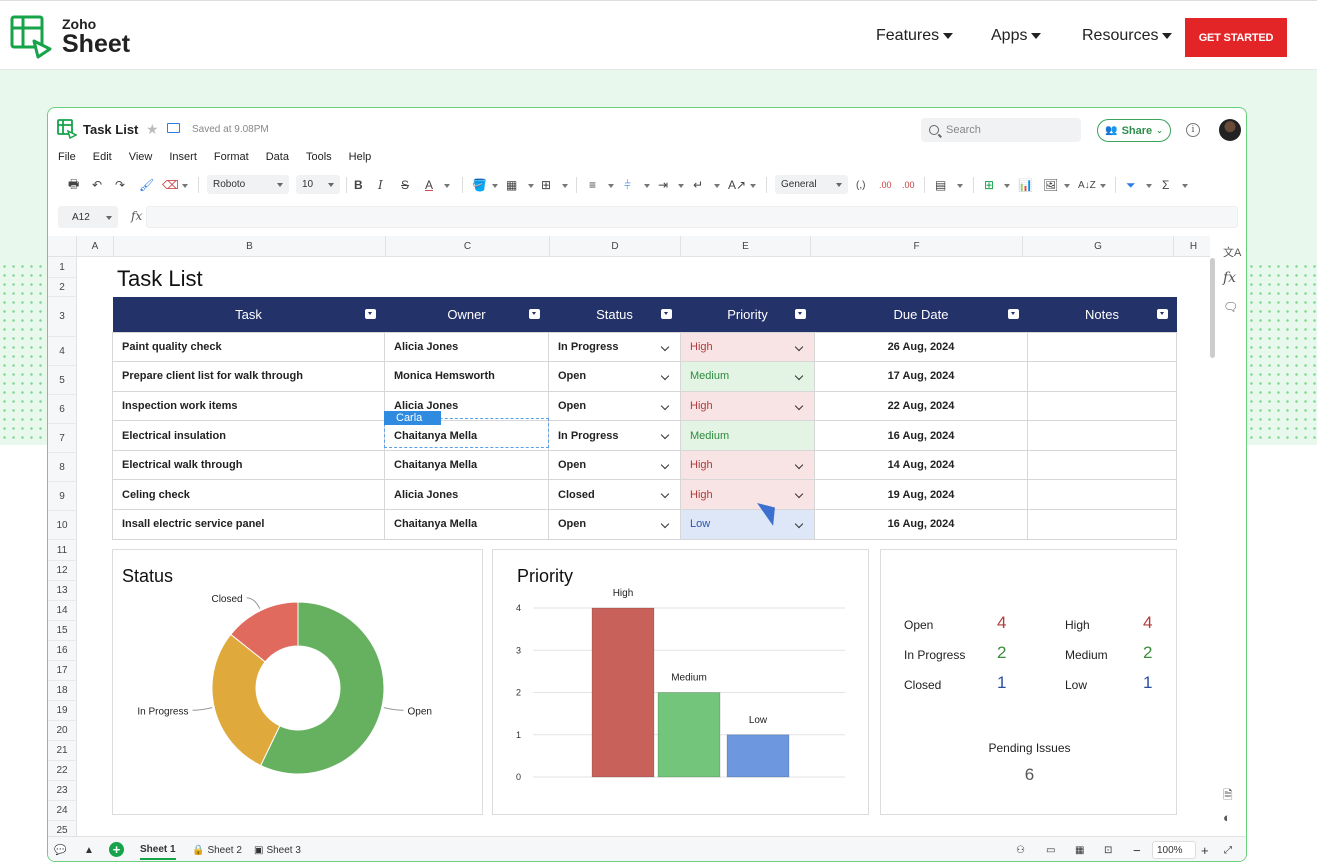  I want to click on header-priority: Priority, so click(747, 314).